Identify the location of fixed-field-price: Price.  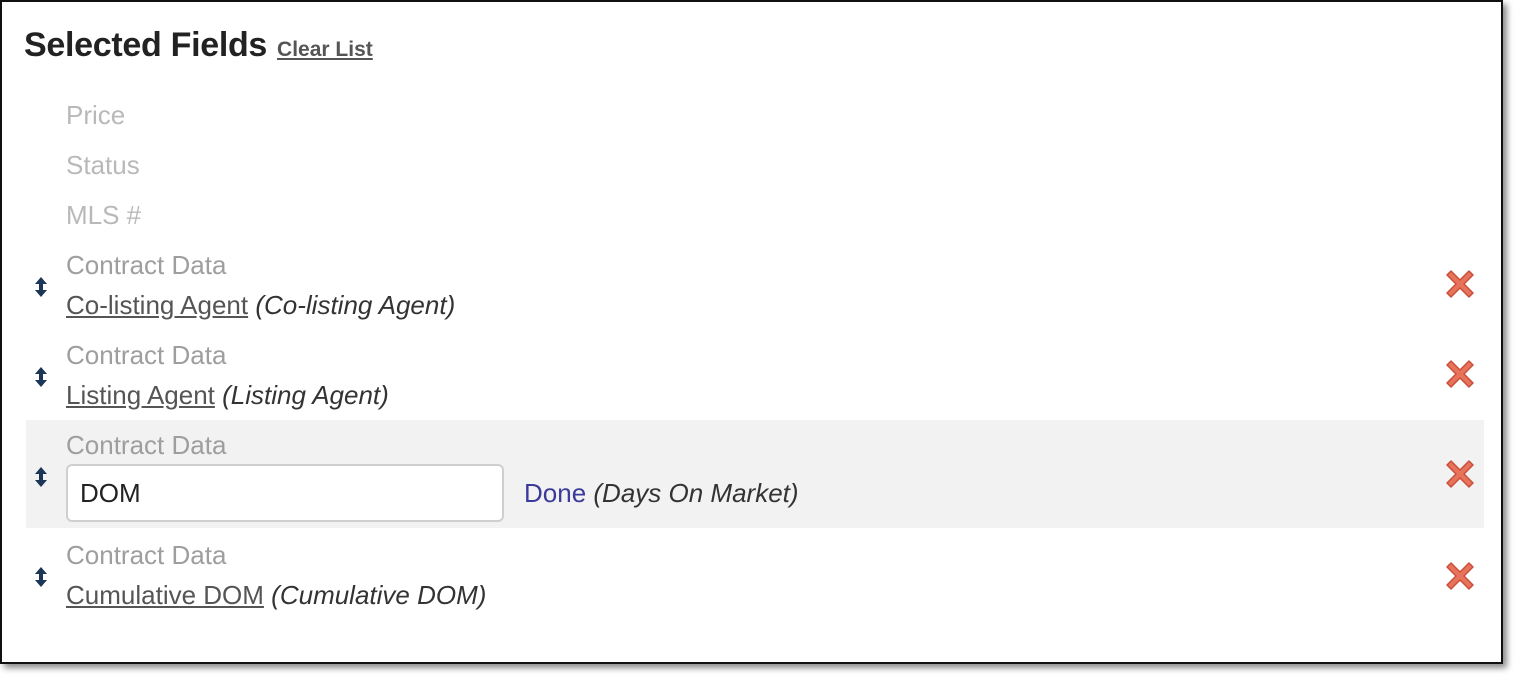
(96, 115).